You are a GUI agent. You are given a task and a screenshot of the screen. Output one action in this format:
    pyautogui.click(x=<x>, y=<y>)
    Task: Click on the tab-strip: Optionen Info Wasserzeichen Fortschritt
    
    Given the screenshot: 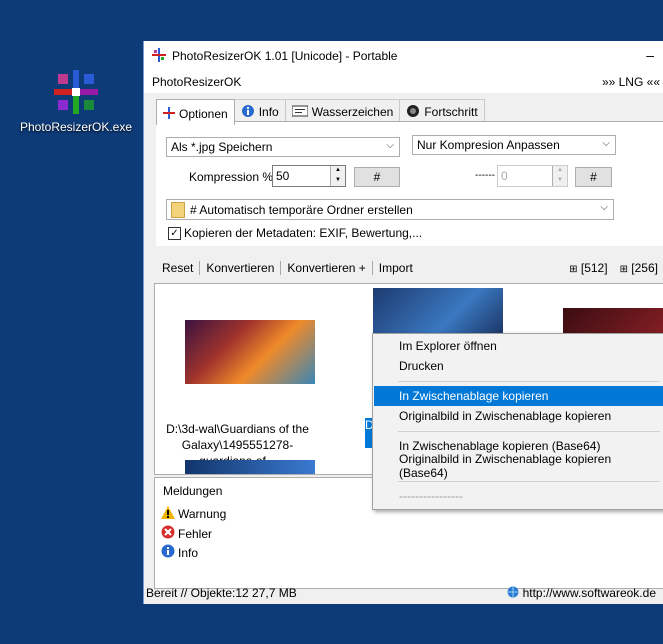 What is the action you would take?
    pyautogui.click(x=320, y=112)
    